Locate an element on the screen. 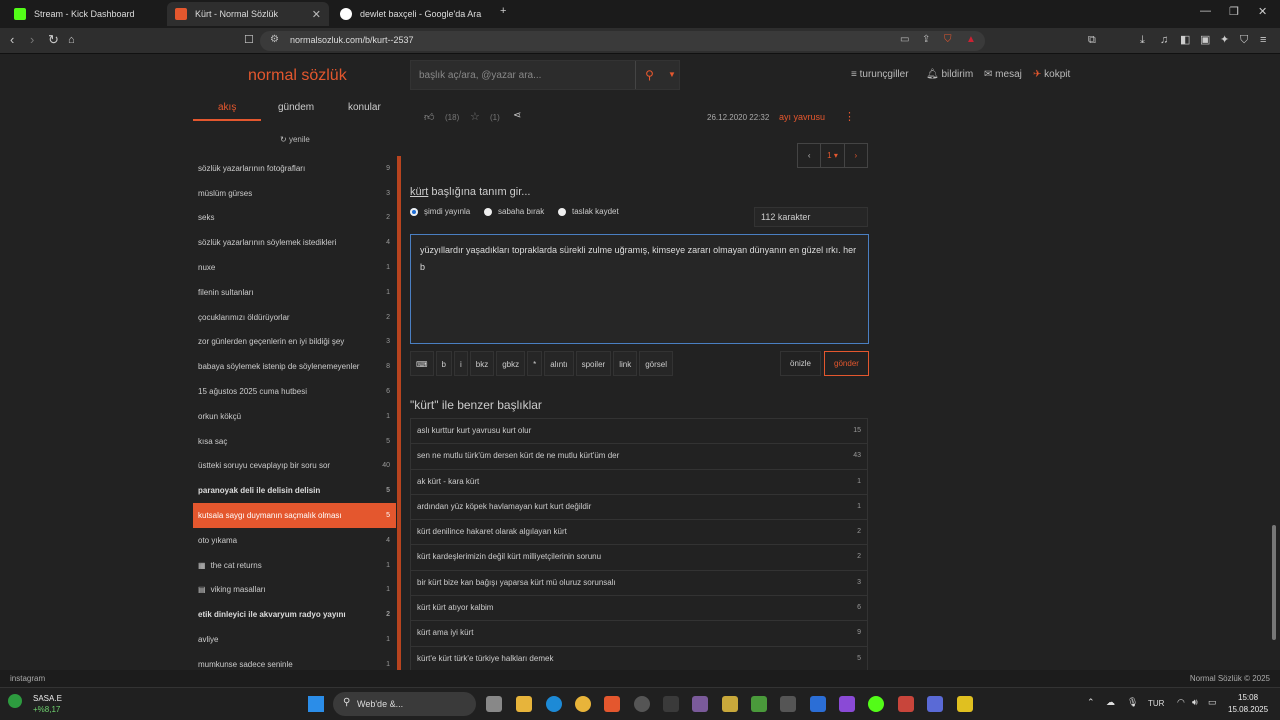  media-icon: ♫ is located at coordinates (1164, 40).